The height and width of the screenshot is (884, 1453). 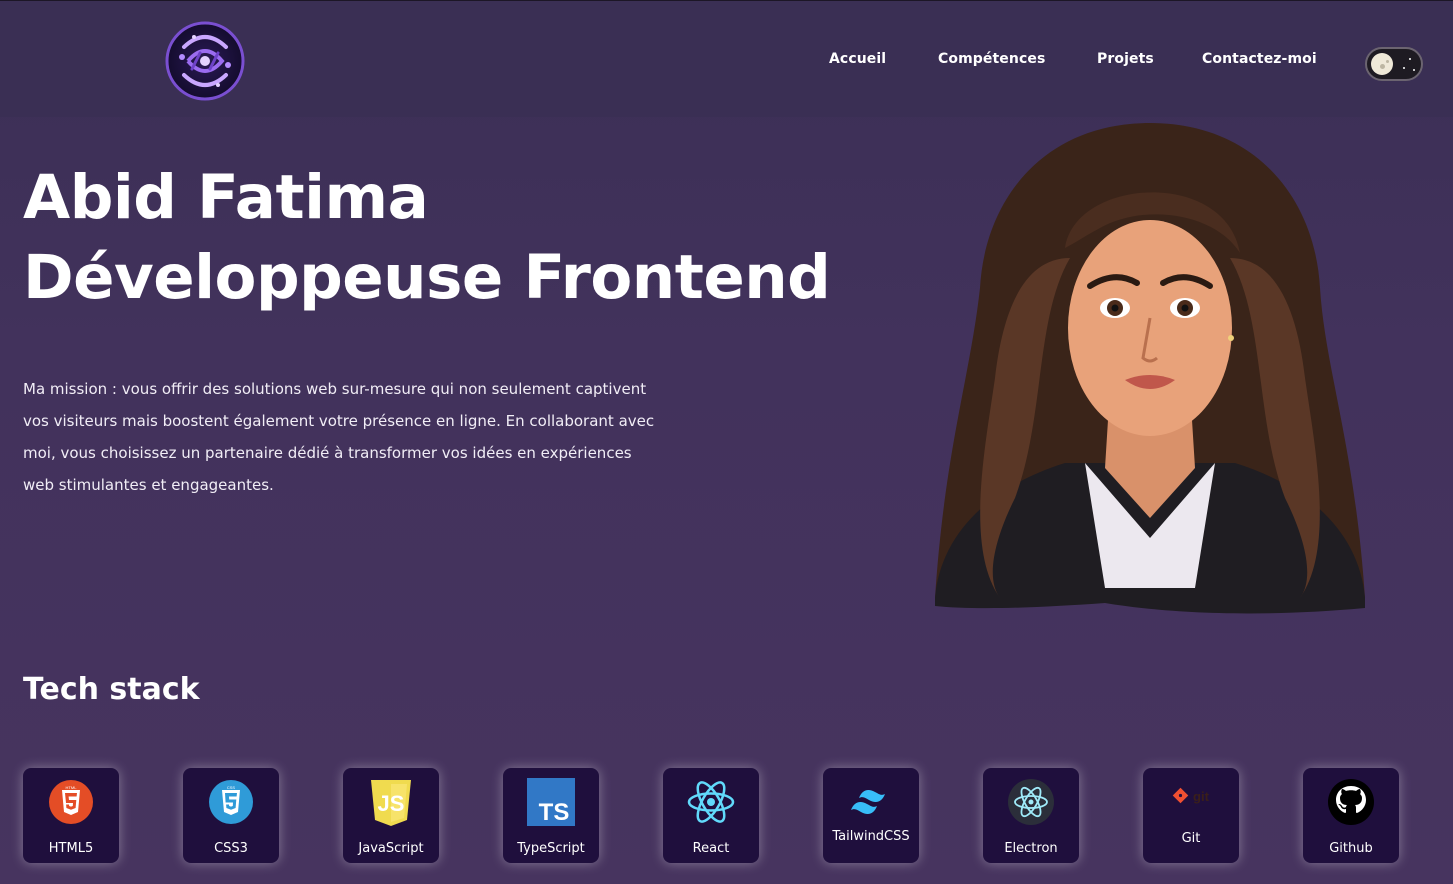 What do you see at coordinates (1191, 838) in the screenshot?
I see `tech-label: Git` at bounding box center [1191, 838].